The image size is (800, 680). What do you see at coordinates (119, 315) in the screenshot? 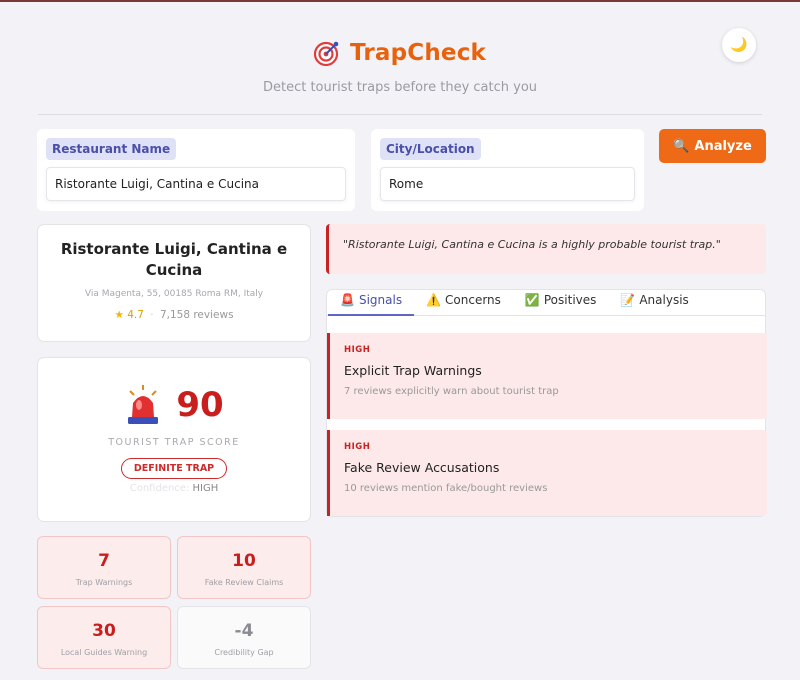
I see `star-icon: ★` at bounding box center [119, 315].